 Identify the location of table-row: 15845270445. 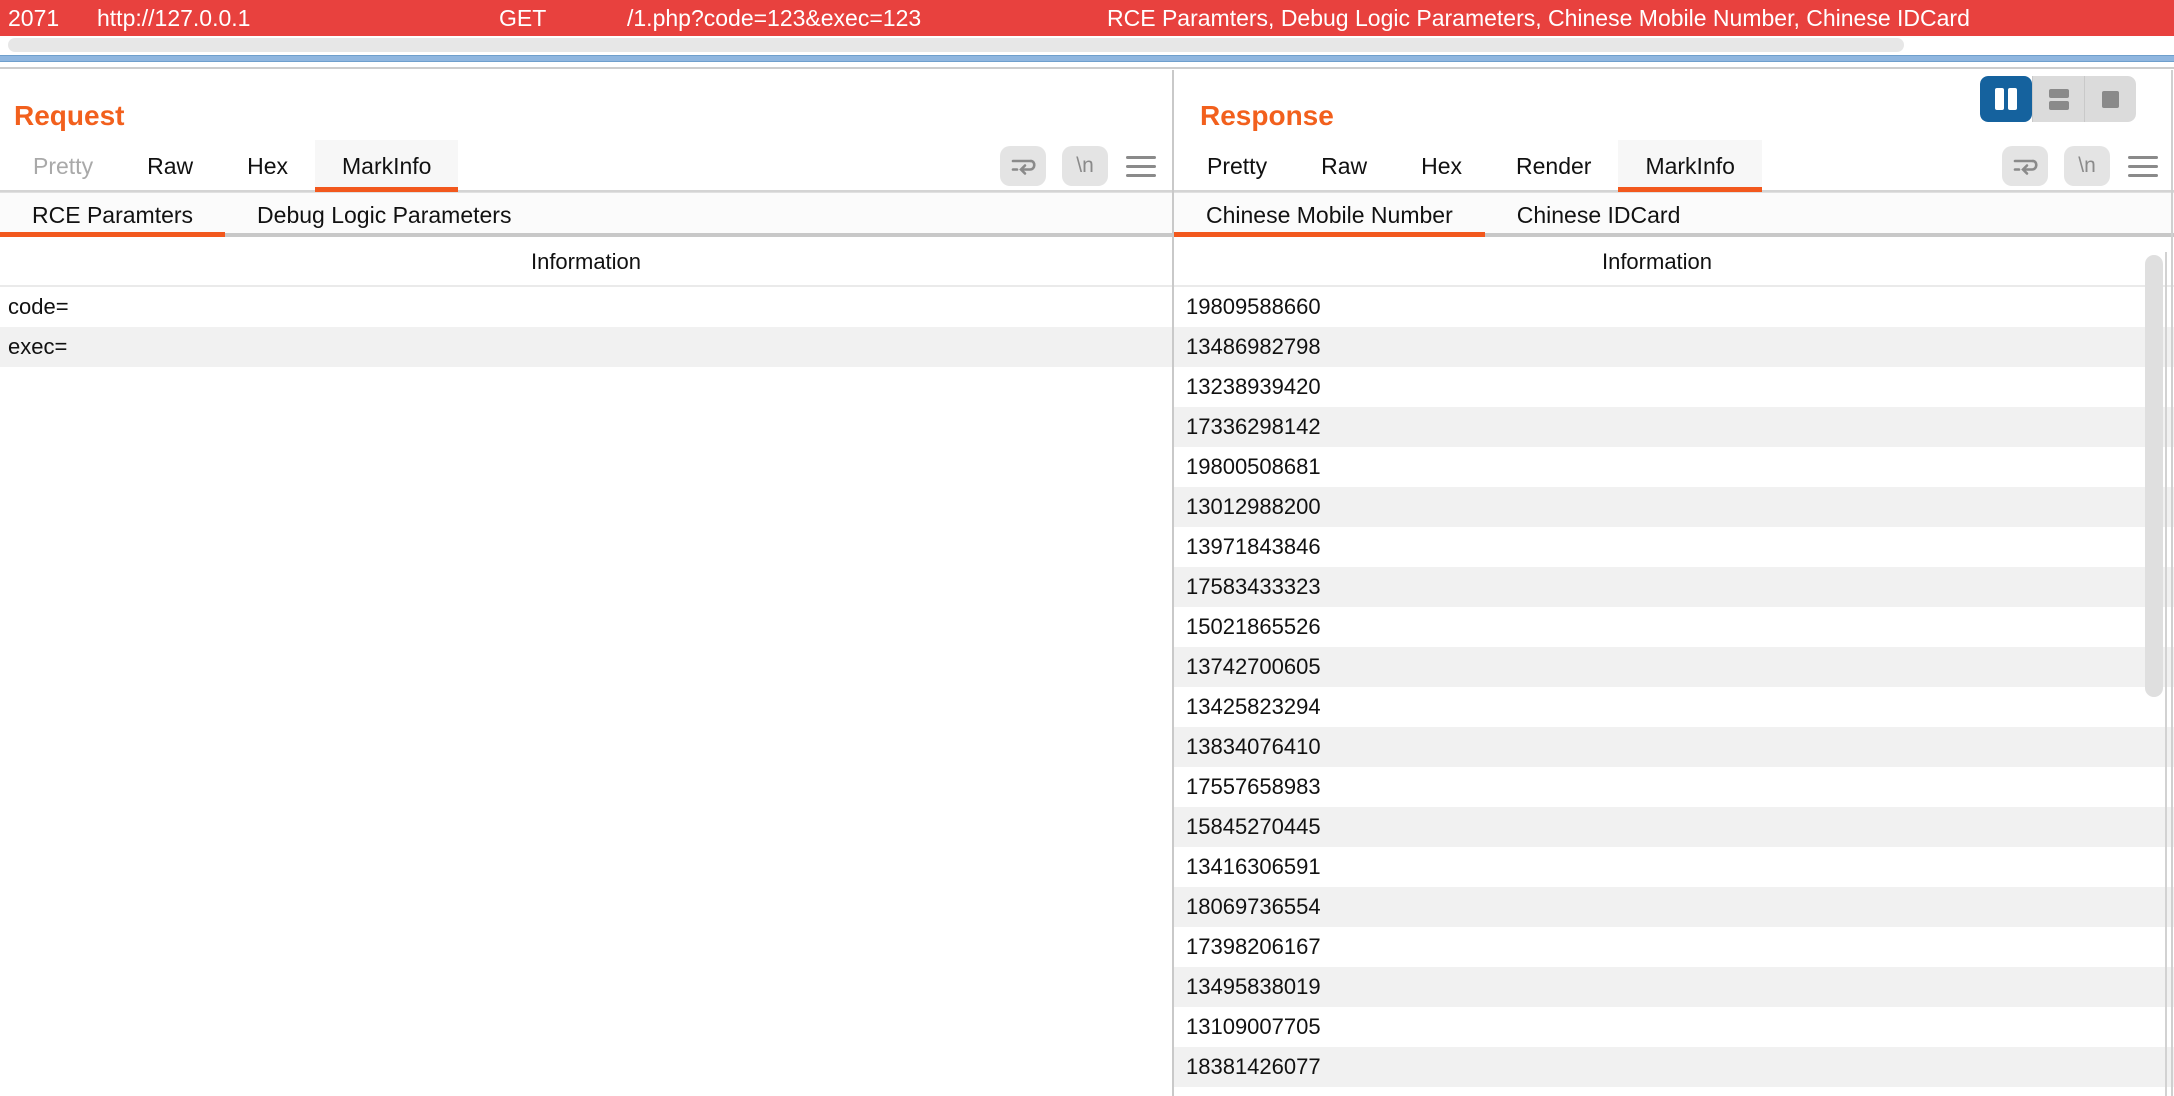
(1674, 827).